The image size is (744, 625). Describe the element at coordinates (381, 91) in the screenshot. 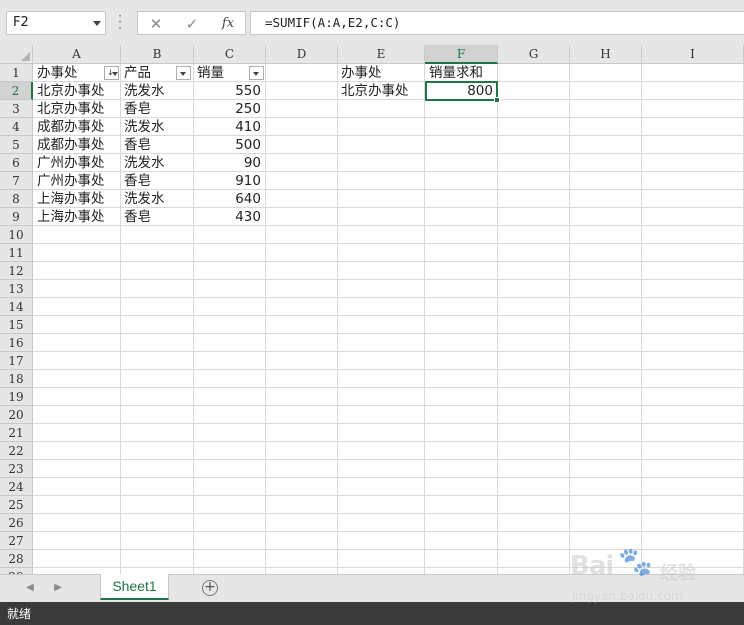

I see `cell-e2: 北京办事处` at that location.